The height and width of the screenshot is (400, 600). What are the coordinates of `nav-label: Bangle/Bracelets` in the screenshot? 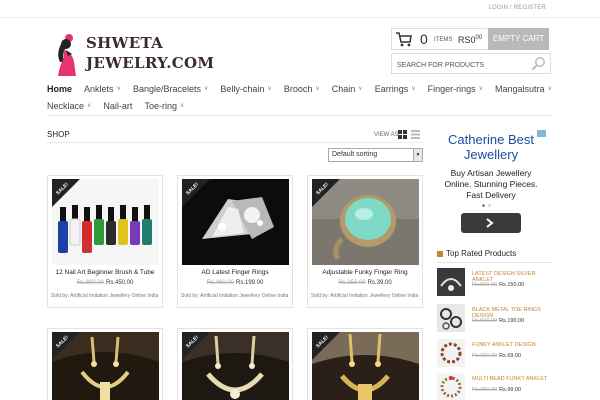 It's located at (166, 88).